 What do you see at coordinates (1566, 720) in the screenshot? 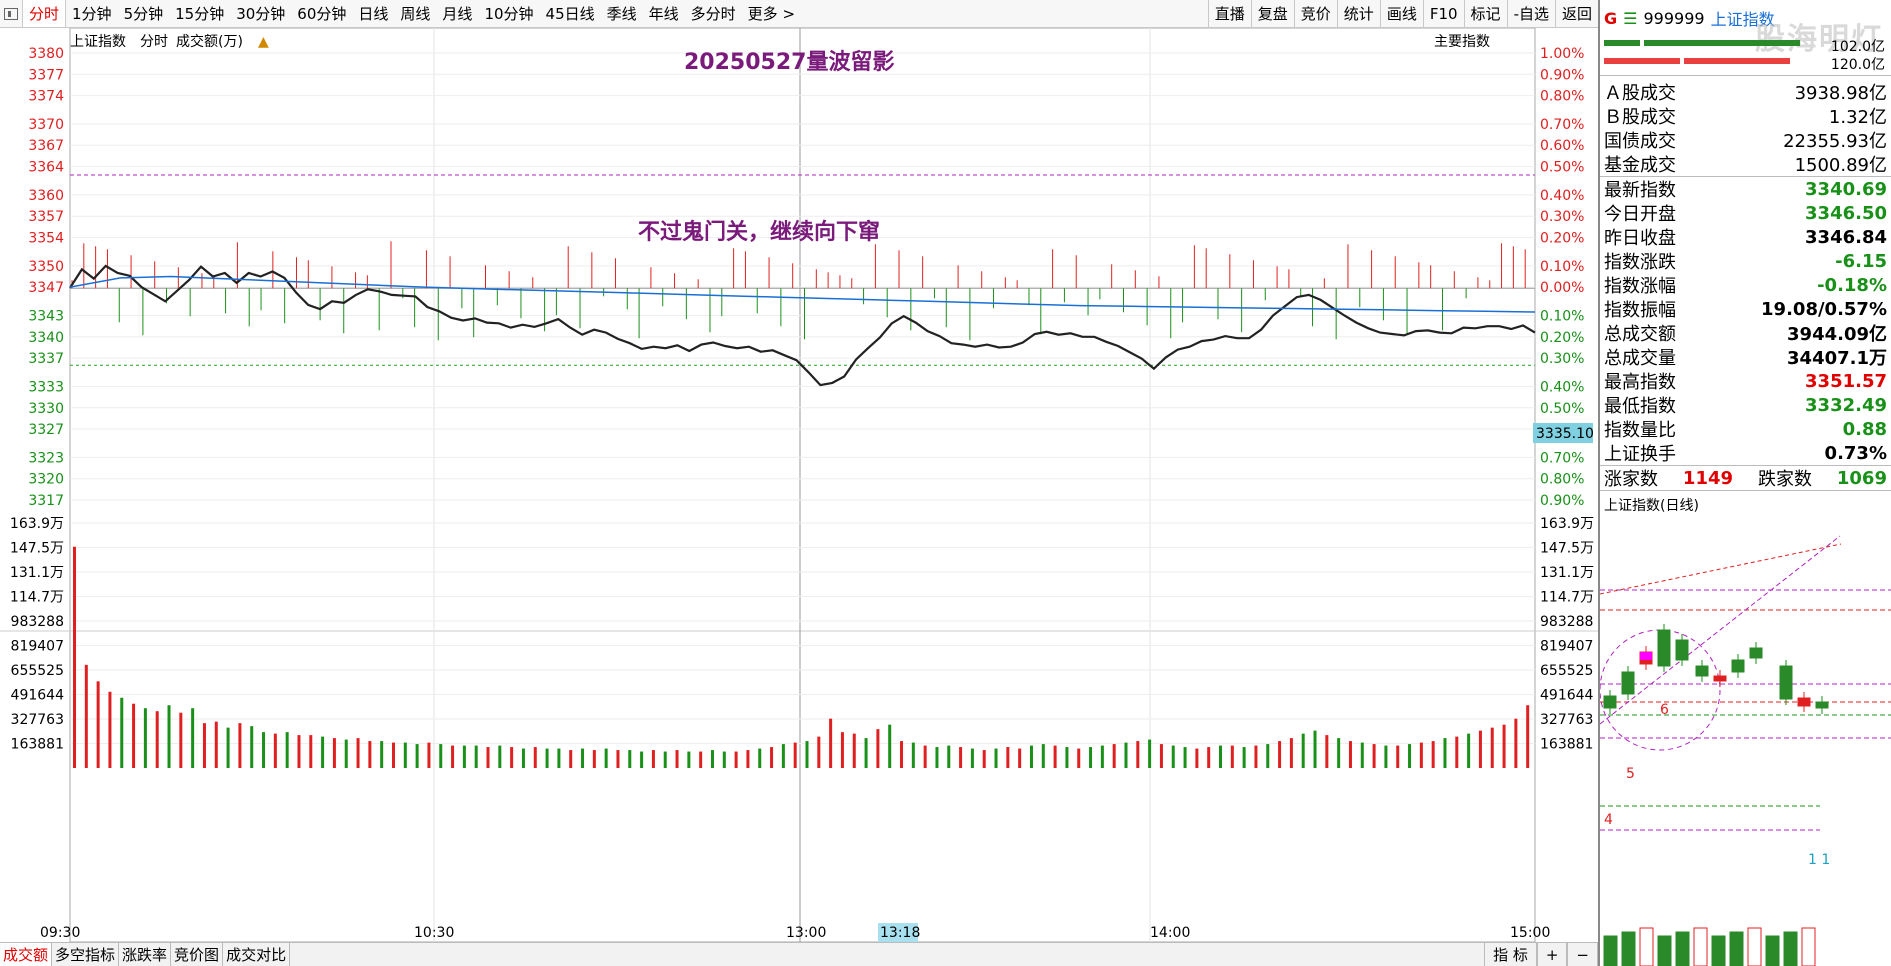
I see `vol-tick-r-8: 327763` at bounding box center [1566, 720].